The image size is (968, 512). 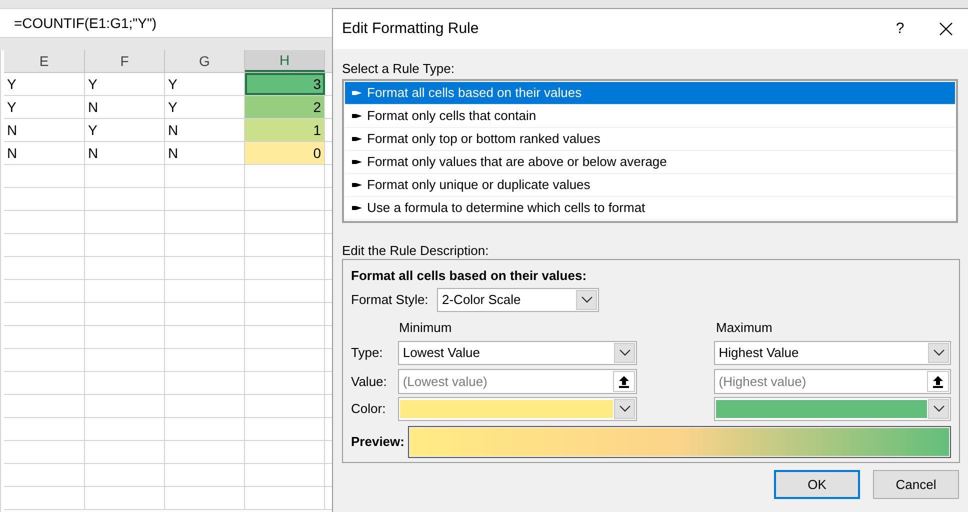 I want to click on field-label: Type:, so click(x=367, y=353).